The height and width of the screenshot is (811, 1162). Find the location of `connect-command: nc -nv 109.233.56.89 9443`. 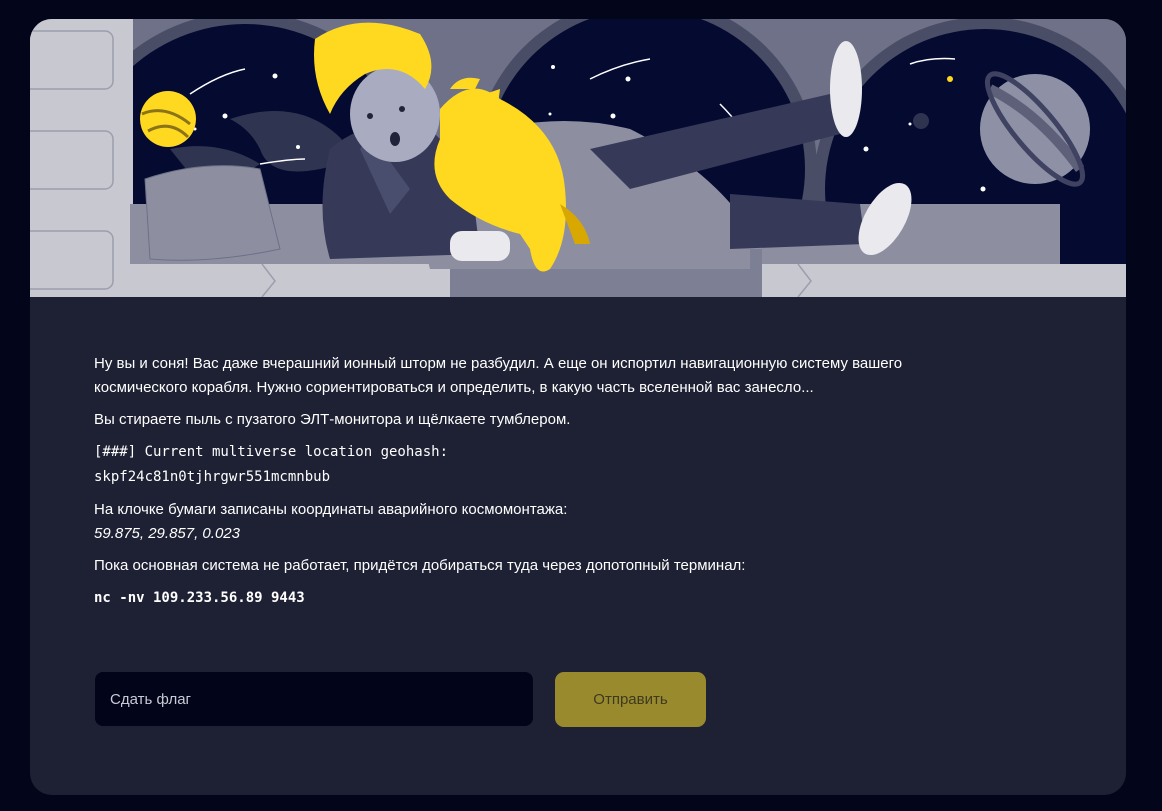

connect-command: nc -nv 109.233.56.89 9443 is located at coordinates (199, 598).